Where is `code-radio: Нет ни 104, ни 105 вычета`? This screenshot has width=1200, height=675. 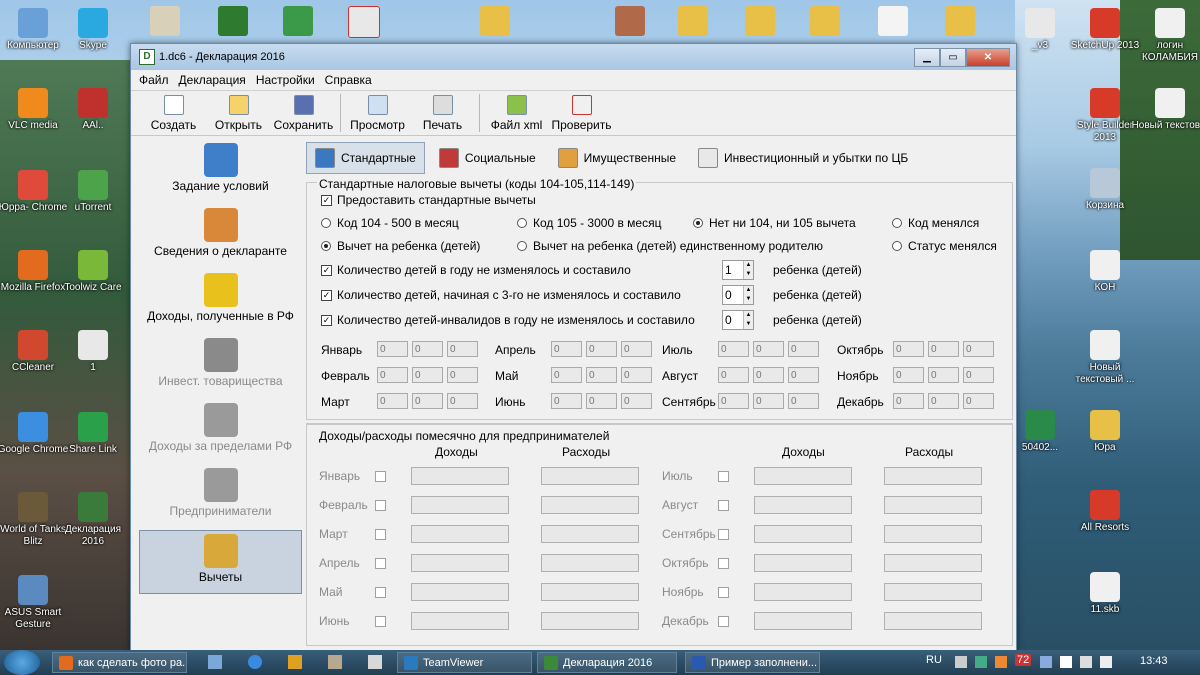
code-radio: Нет ни 104, ни 105 вычета is located at coordinates (774, 223).